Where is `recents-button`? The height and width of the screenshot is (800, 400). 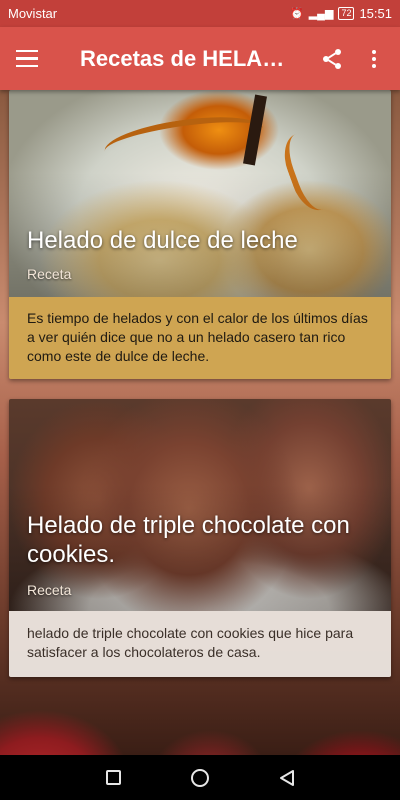 recents-button is located at coordinates (113, 778).